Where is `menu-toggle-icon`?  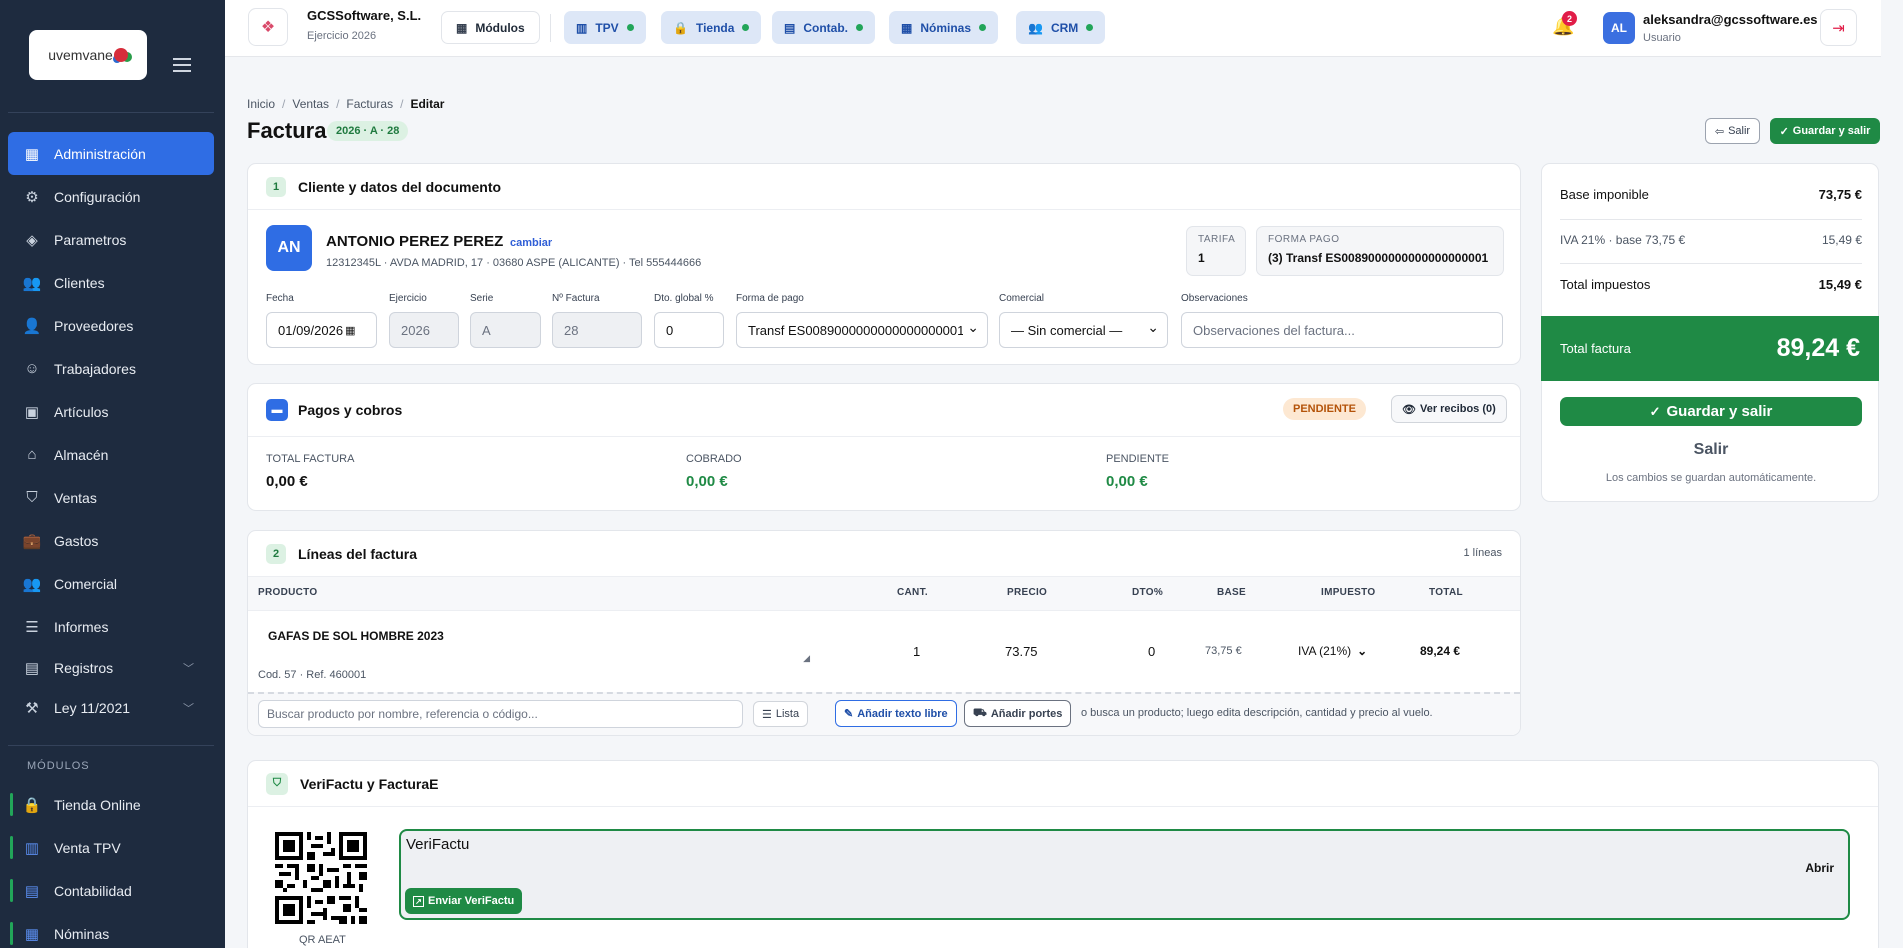 menu-toggle-icon is located at coordinates (182, 65).